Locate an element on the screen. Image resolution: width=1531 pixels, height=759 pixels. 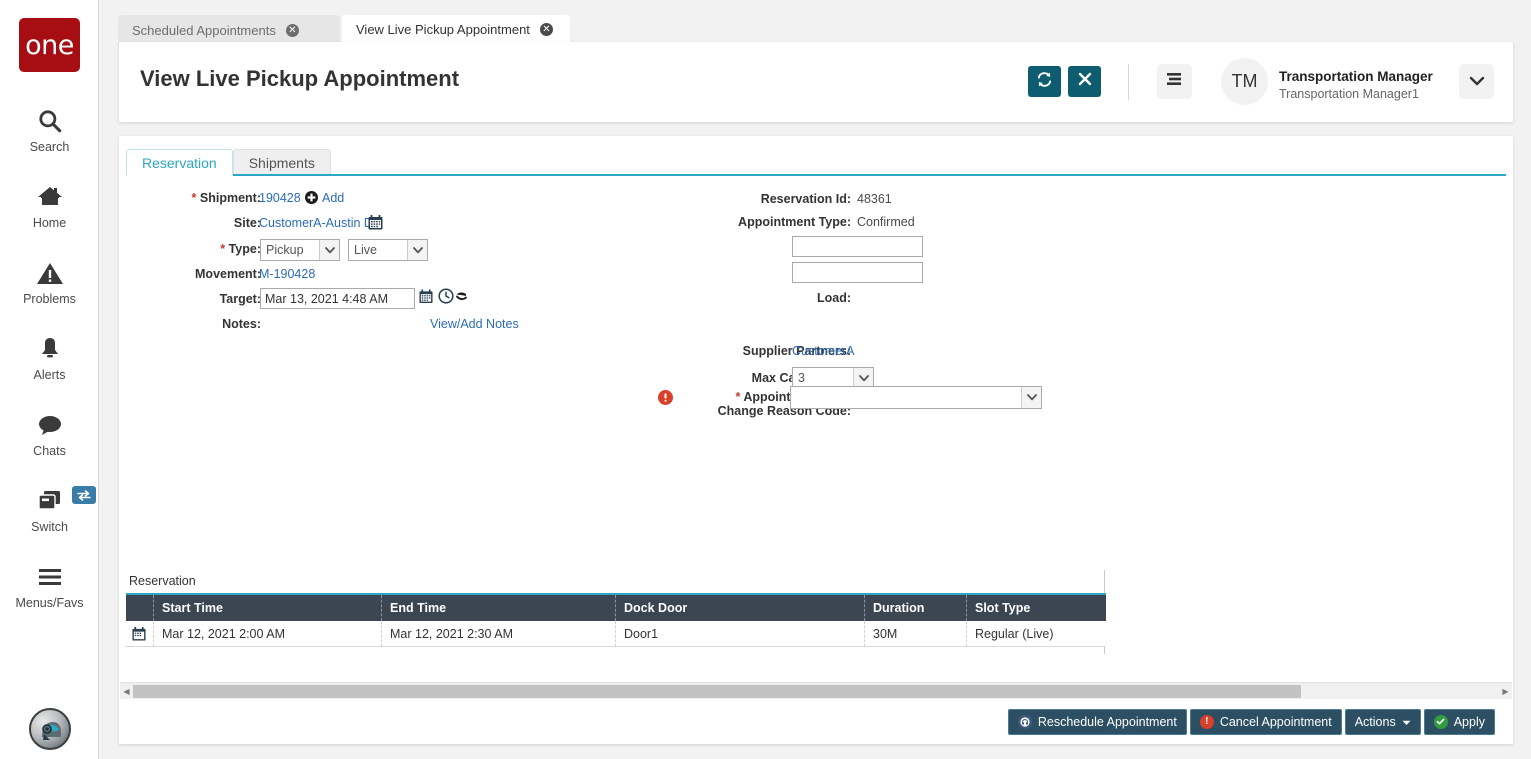
target-calendar-icon is located at coordinates (426, 296).